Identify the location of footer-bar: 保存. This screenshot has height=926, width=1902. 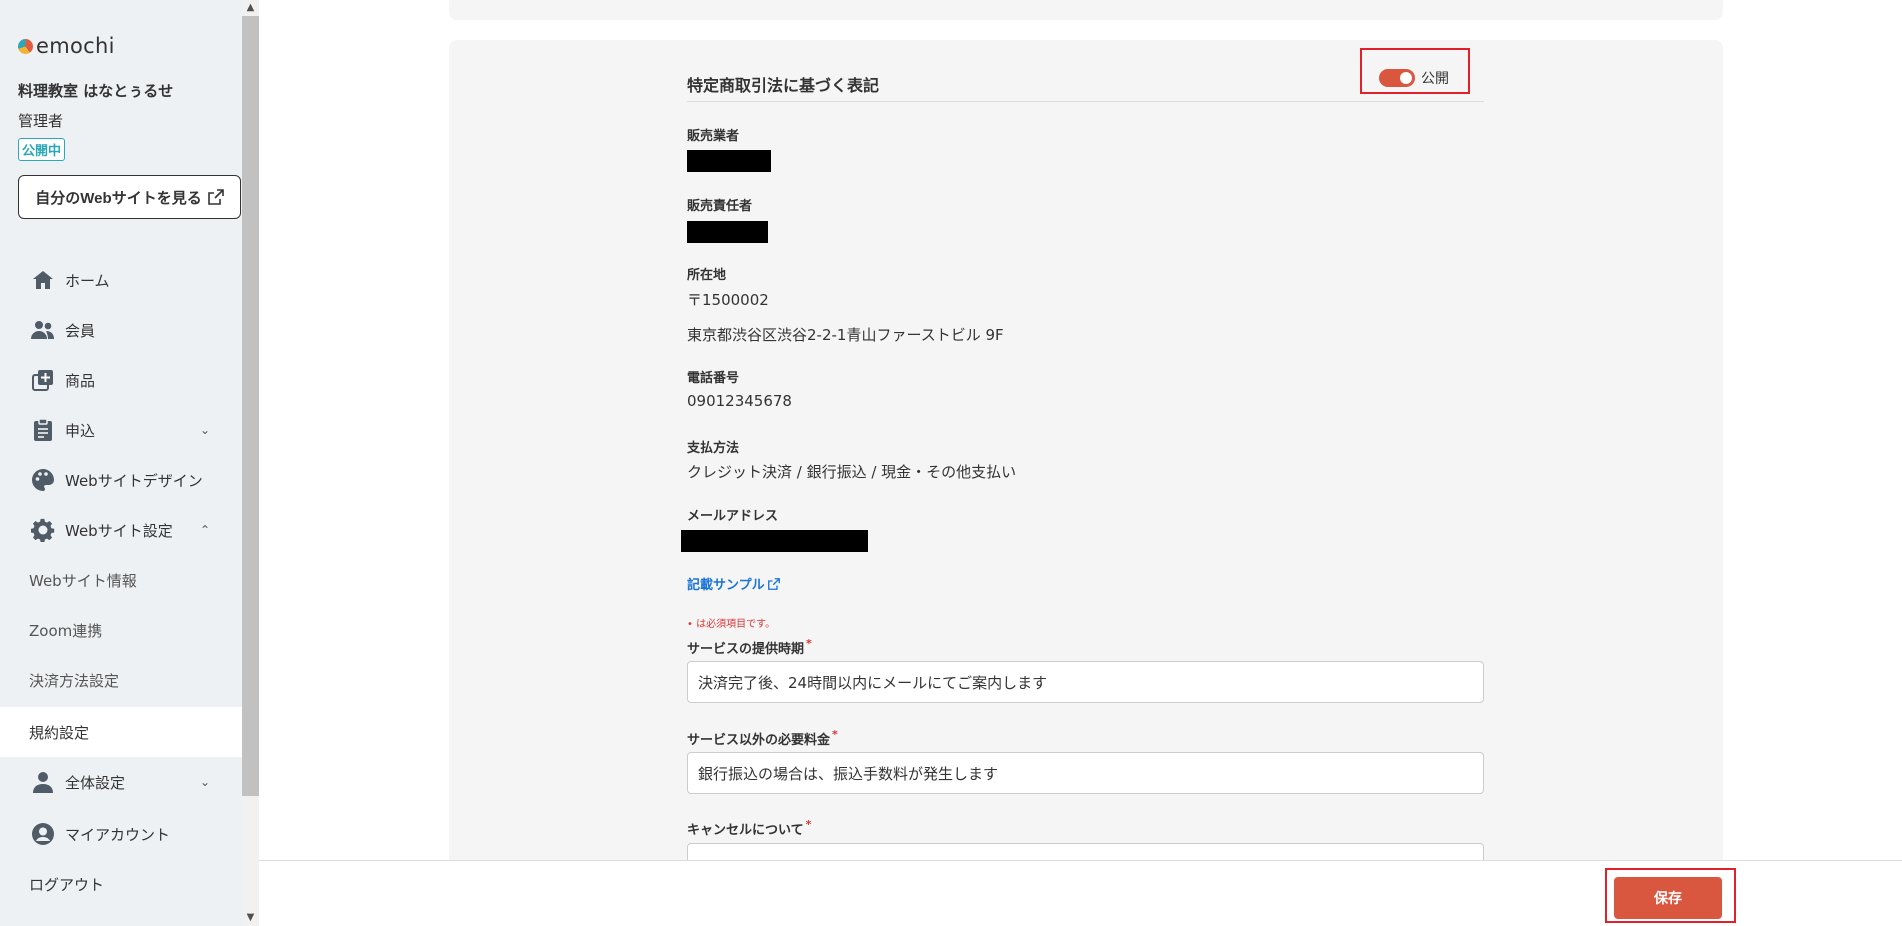
(1080, 893).